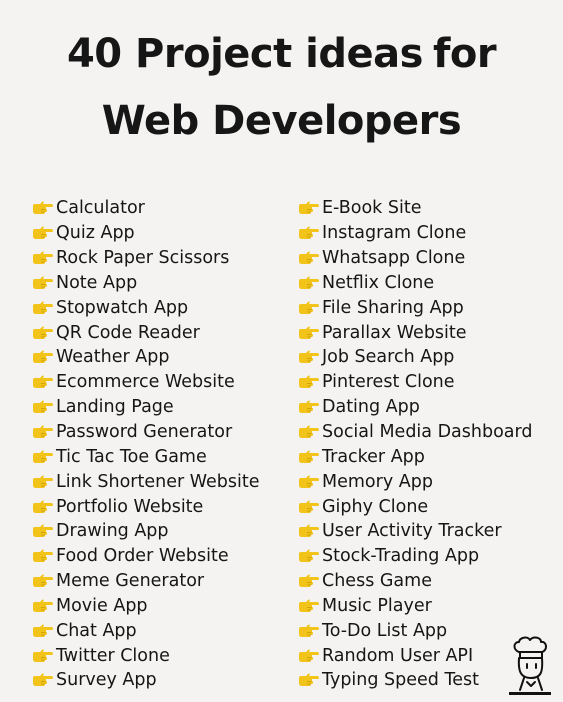 The width and height of the screenshot is (563, 702). I want to click on list-item: Weather App, so click(146, 357).